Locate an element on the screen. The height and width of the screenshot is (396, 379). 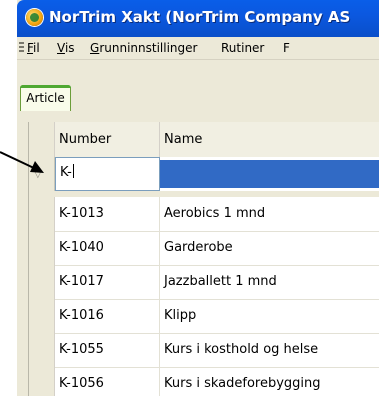
title-bar: NorTrim Xakt (NorTrim Company AS is located at coordinates (198, 18).